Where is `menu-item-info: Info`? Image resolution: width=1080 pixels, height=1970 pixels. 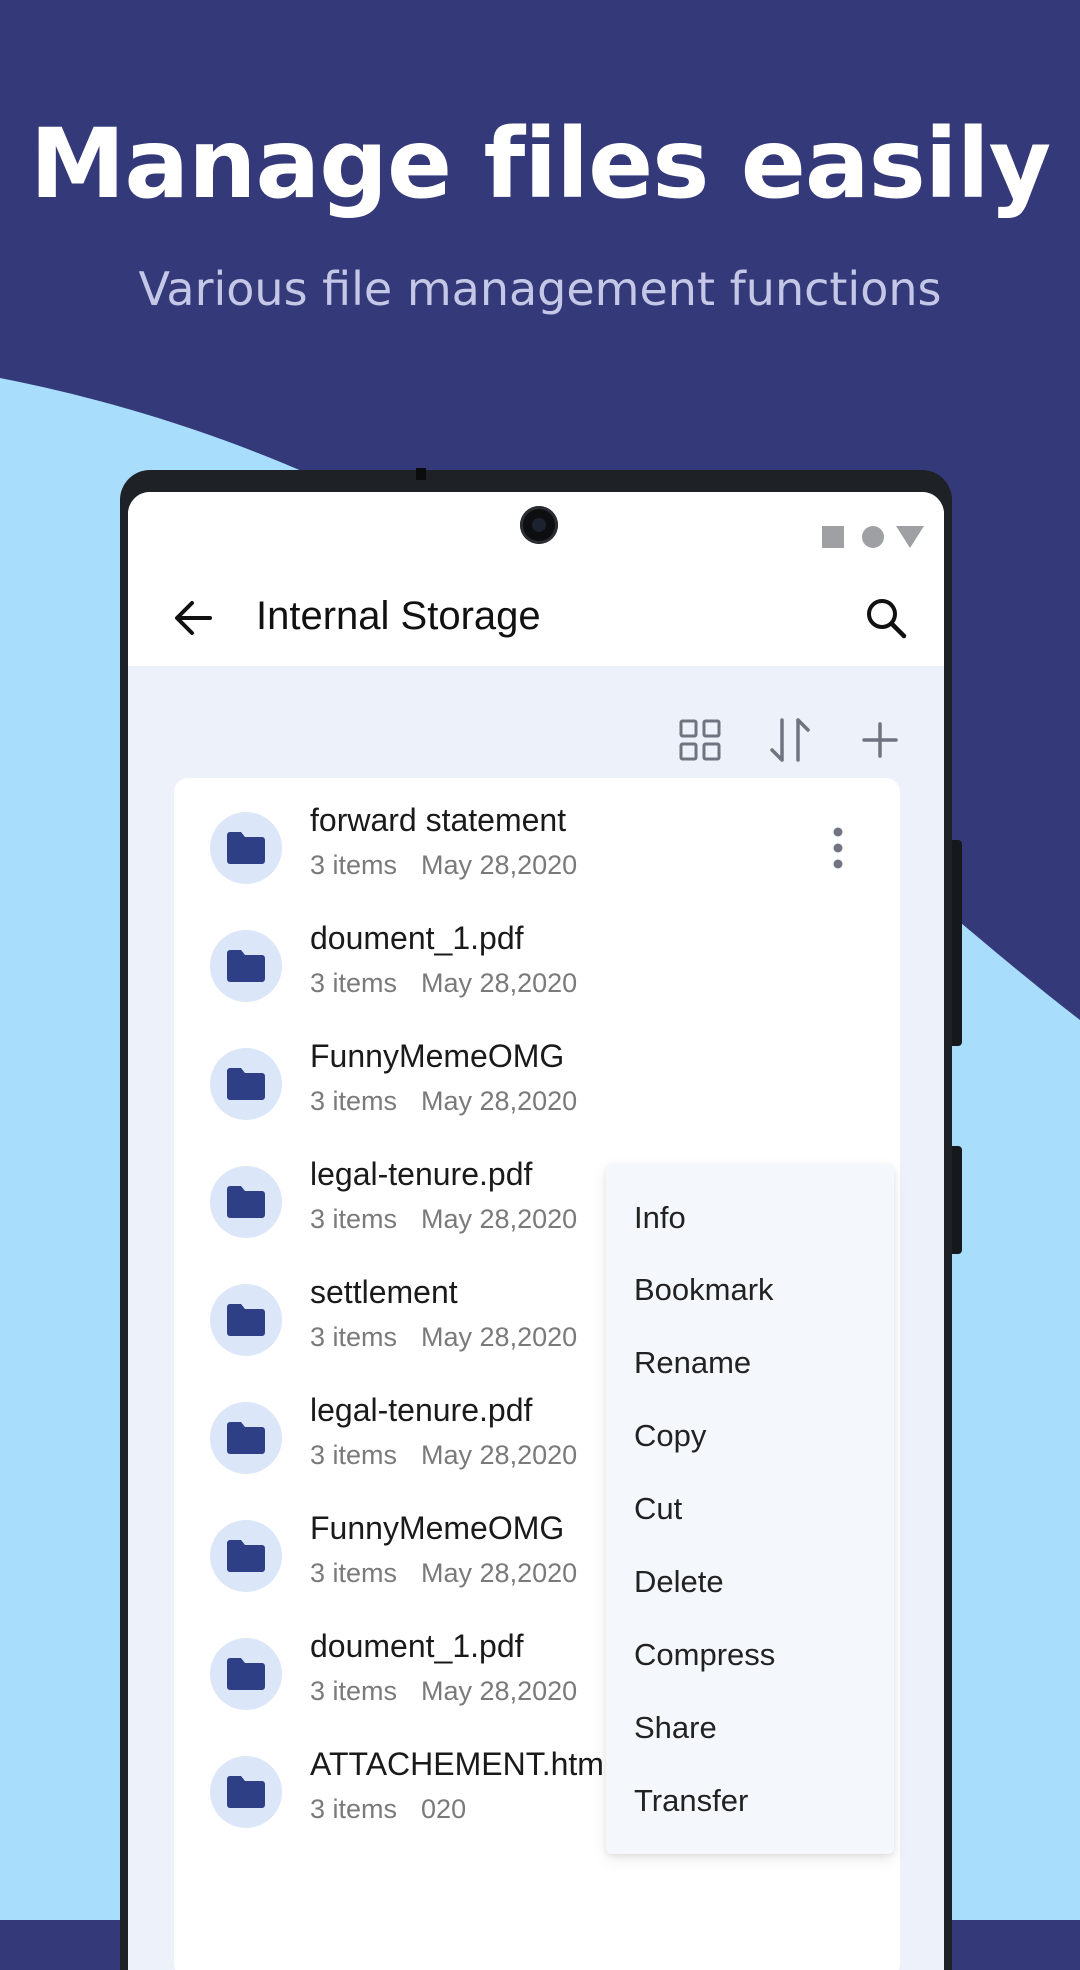
menu-item-info: Info is located at coordinates (660, 1218).